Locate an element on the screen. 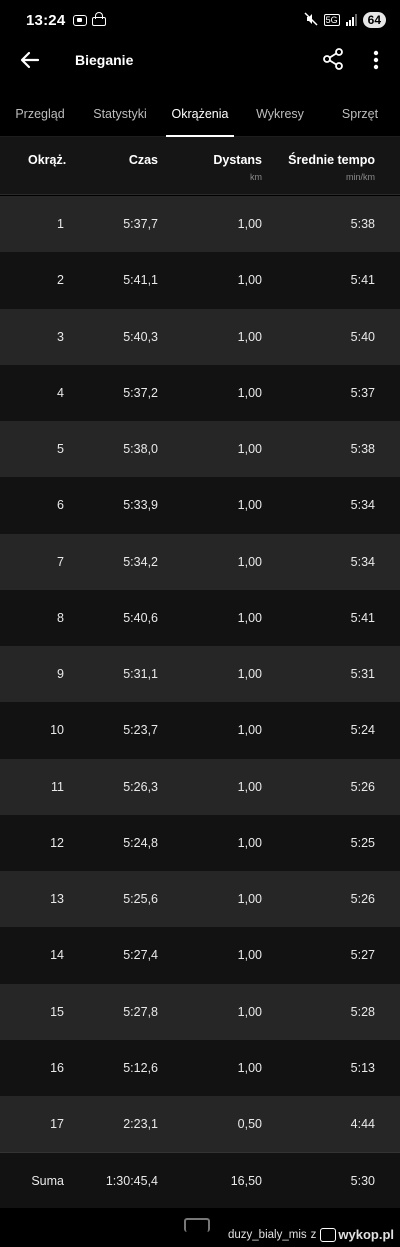 The image size is (400, 1247). table-row: 6 5:33,9 1,00 5:34 is located at coordinates (200, 505).